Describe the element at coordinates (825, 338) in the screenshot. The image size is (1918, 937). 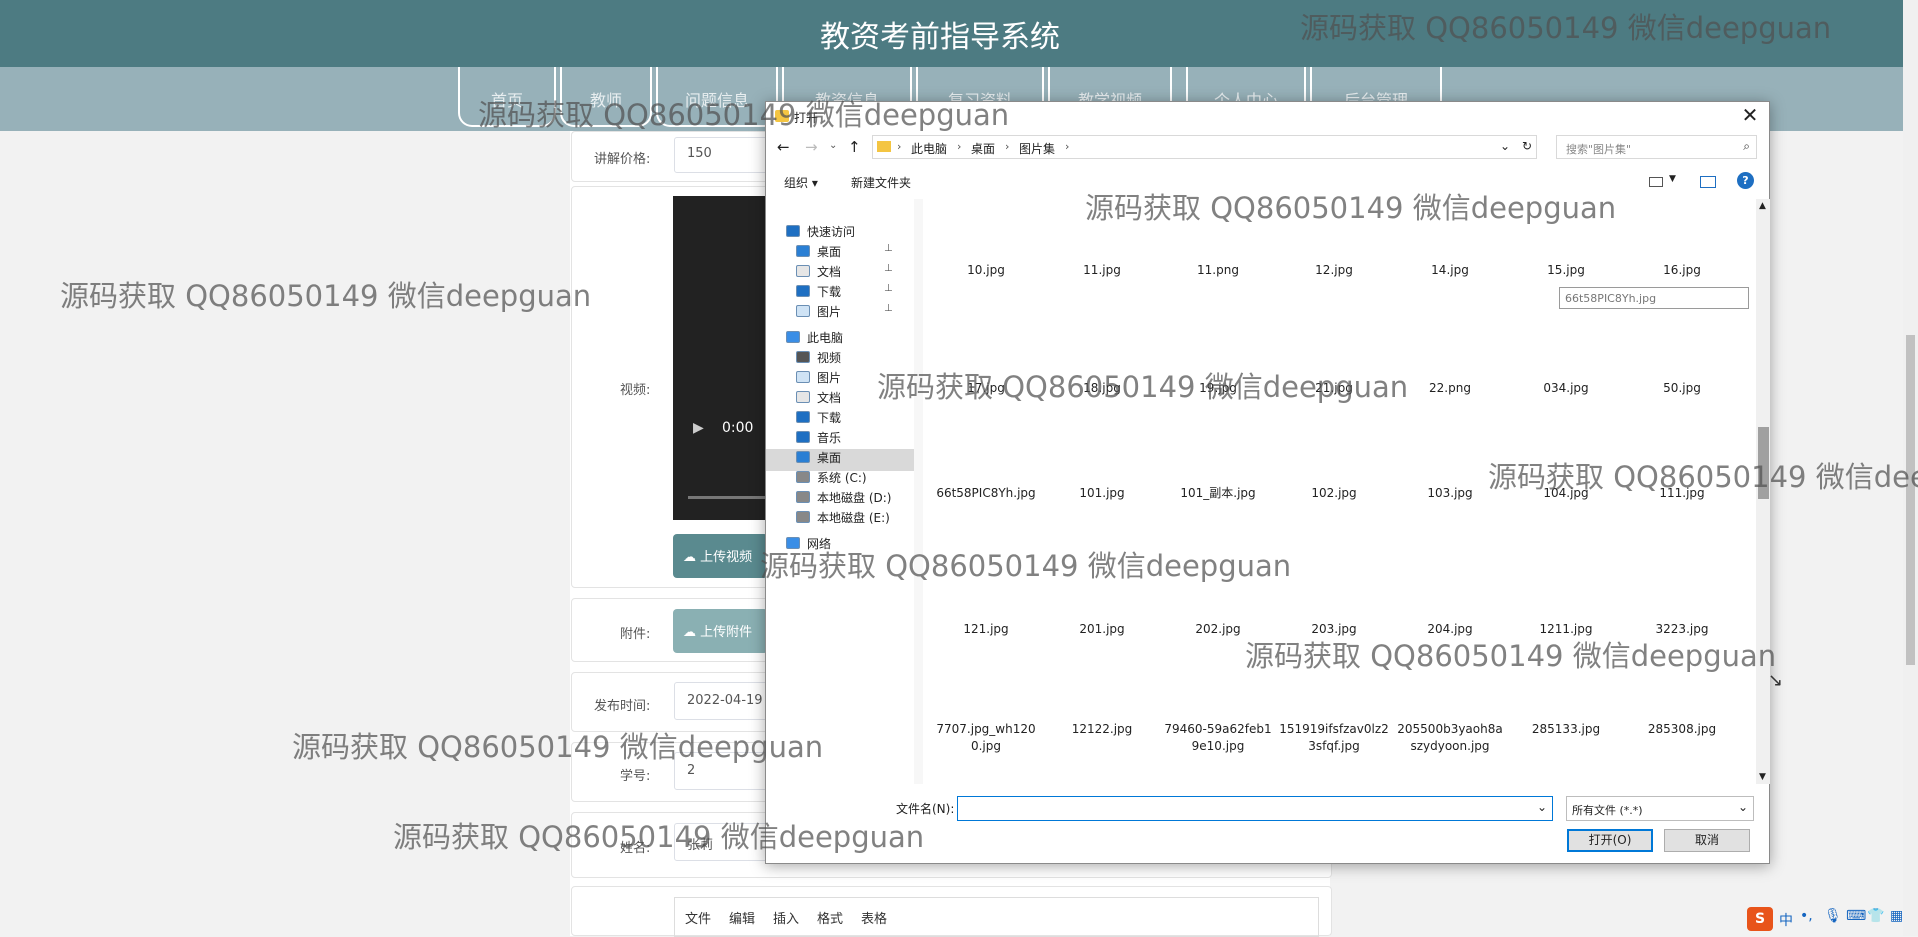
I see `sidebar-item-label: 此电脑` at that location.